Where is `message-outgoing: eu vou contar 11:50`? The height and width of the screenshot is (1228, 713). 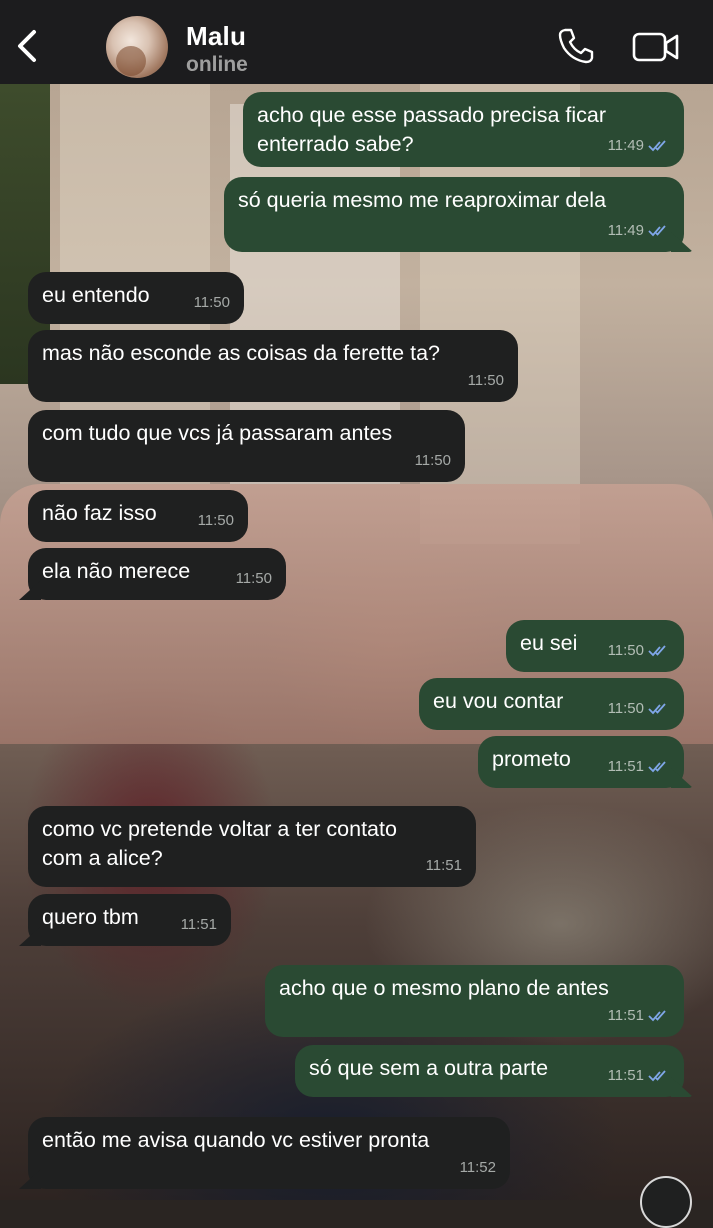 message-outgoing: eu vou contar 11:50 is located at coordinates (551, 704).